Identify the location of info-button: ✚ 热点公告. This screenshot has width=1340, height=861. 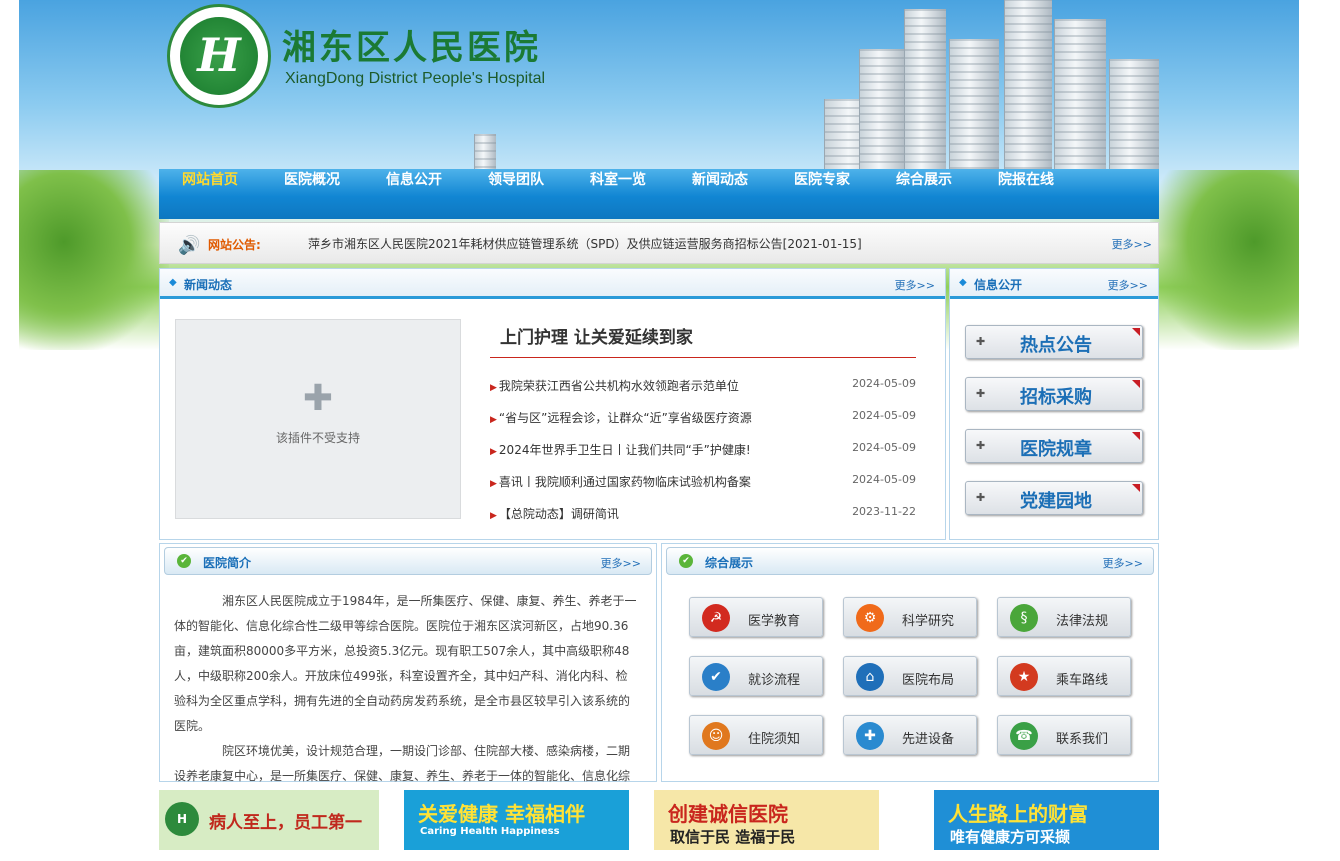
(1054, 342).